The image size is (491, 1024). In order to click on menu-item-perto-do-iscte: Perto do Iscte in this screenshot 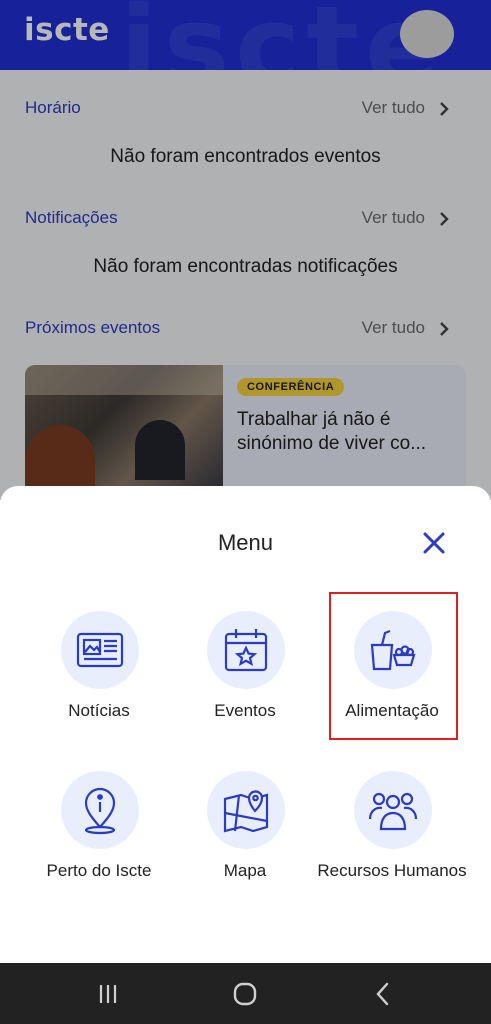, I will do `click(99, 841)`.